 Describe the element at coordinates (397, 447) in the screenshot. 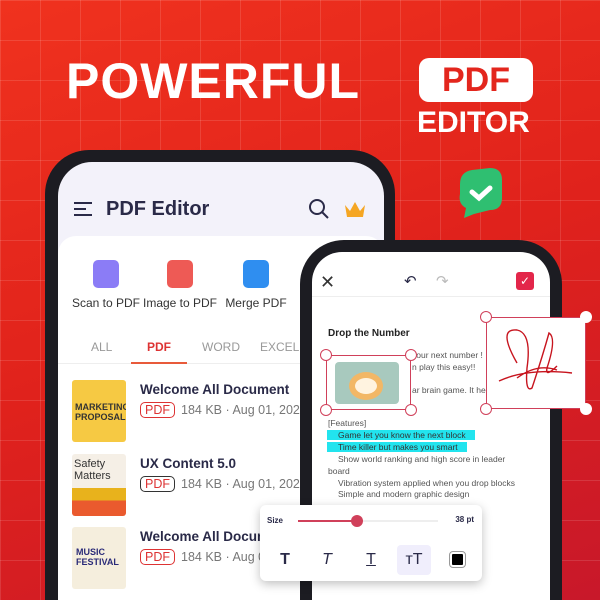

I see `highlighted-line: Time killer but makes you smart` at that location.